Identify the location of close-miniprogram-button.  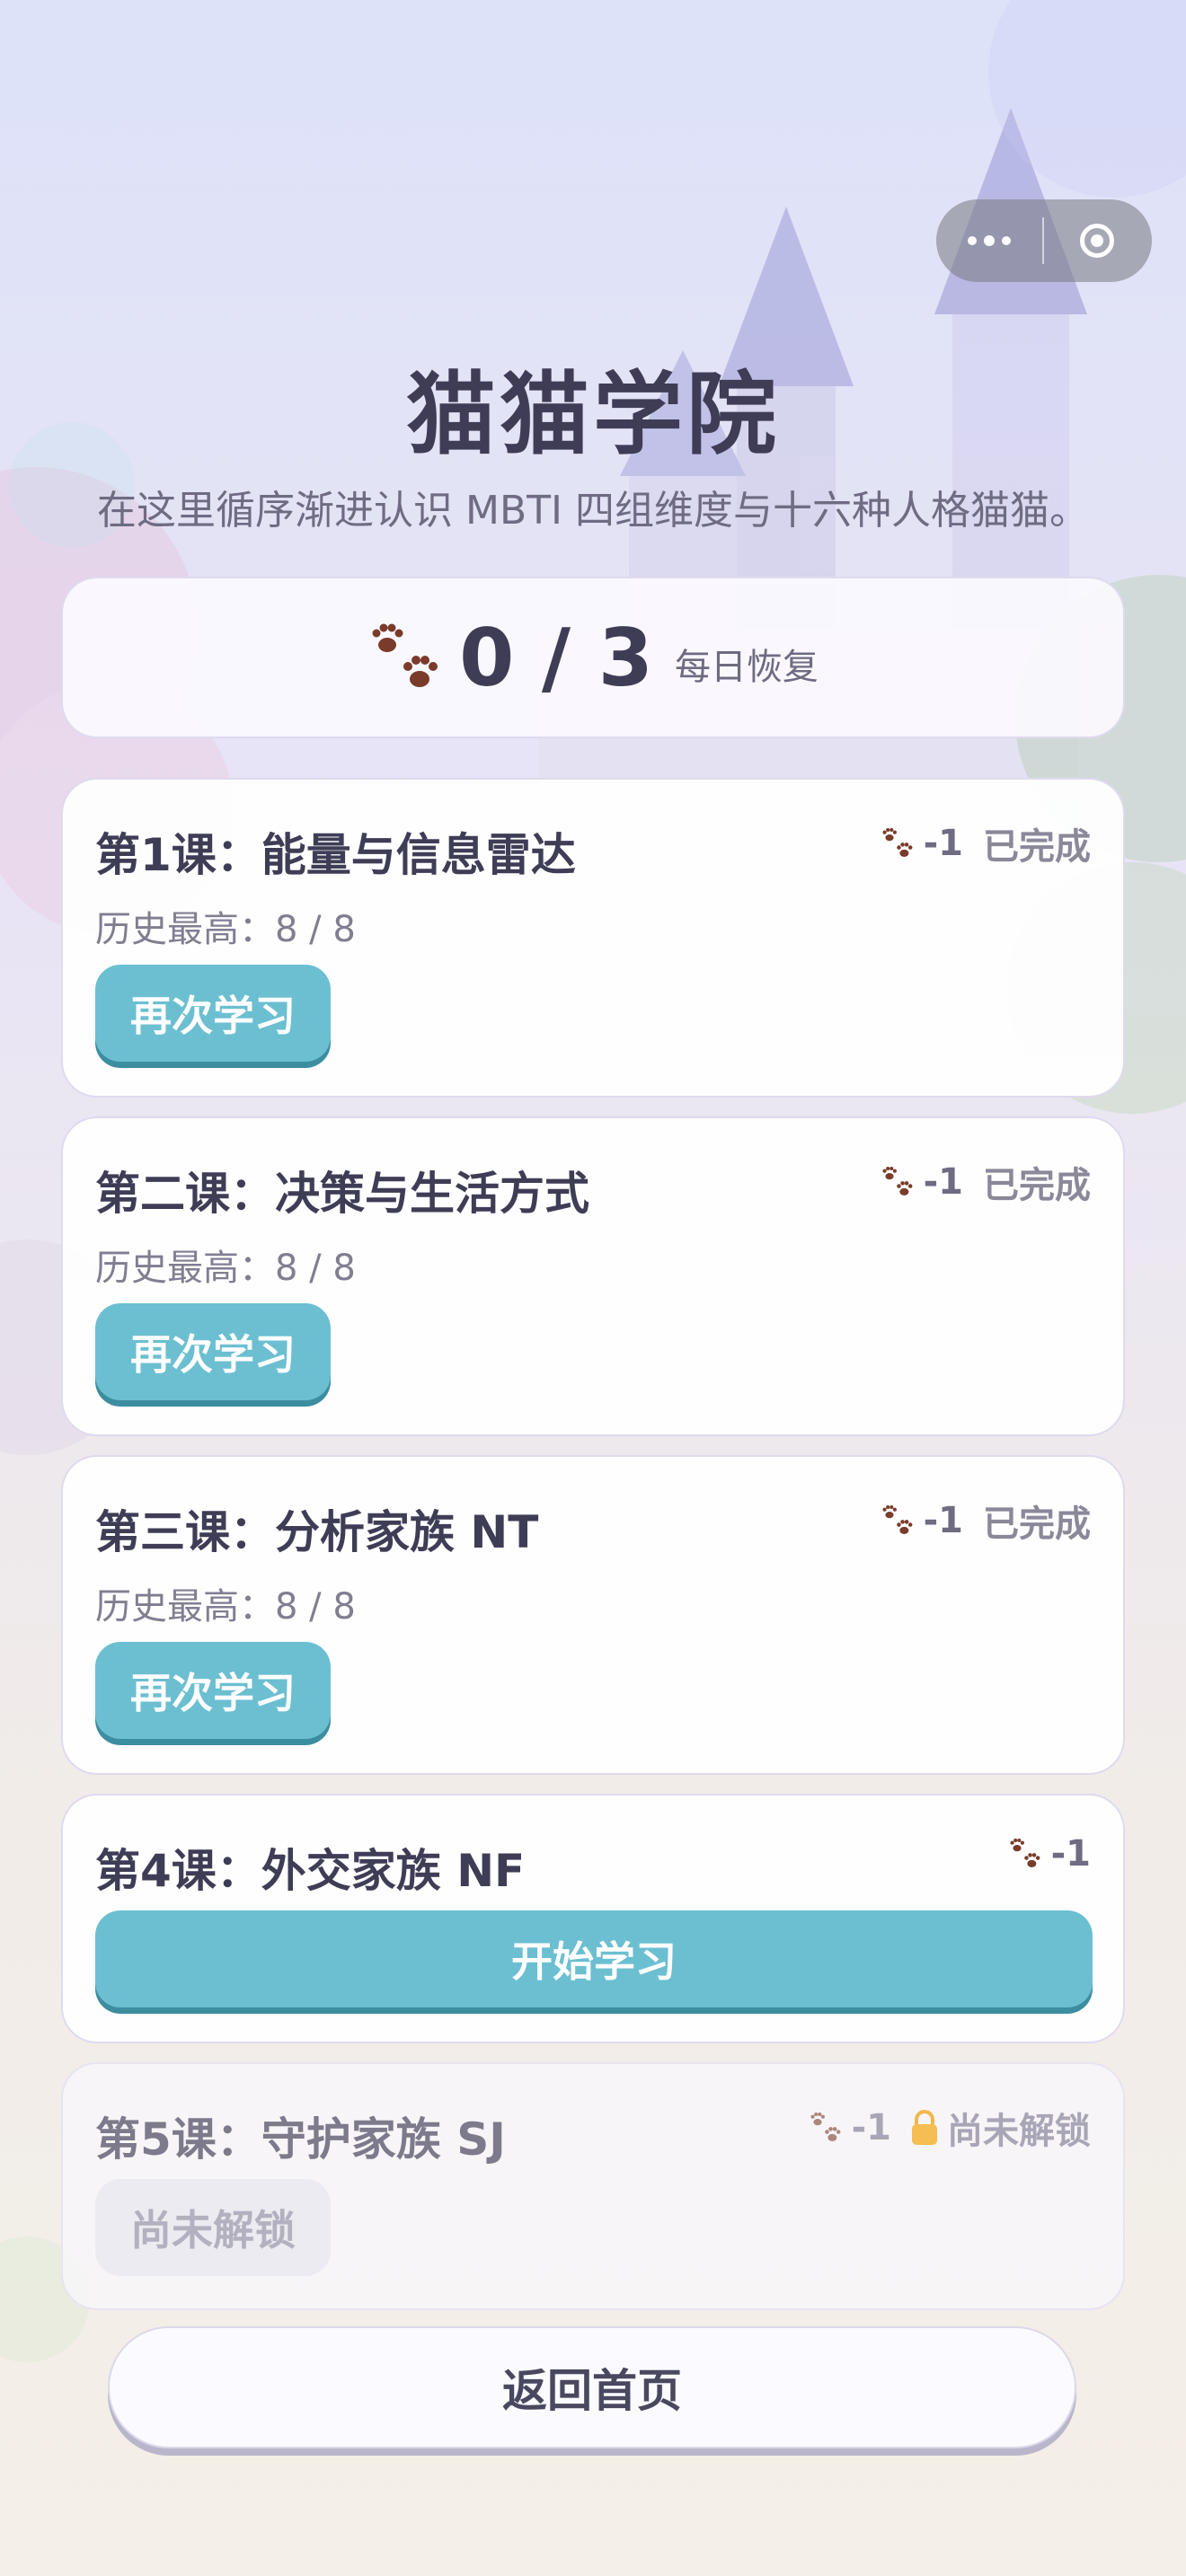
(1097, 240).